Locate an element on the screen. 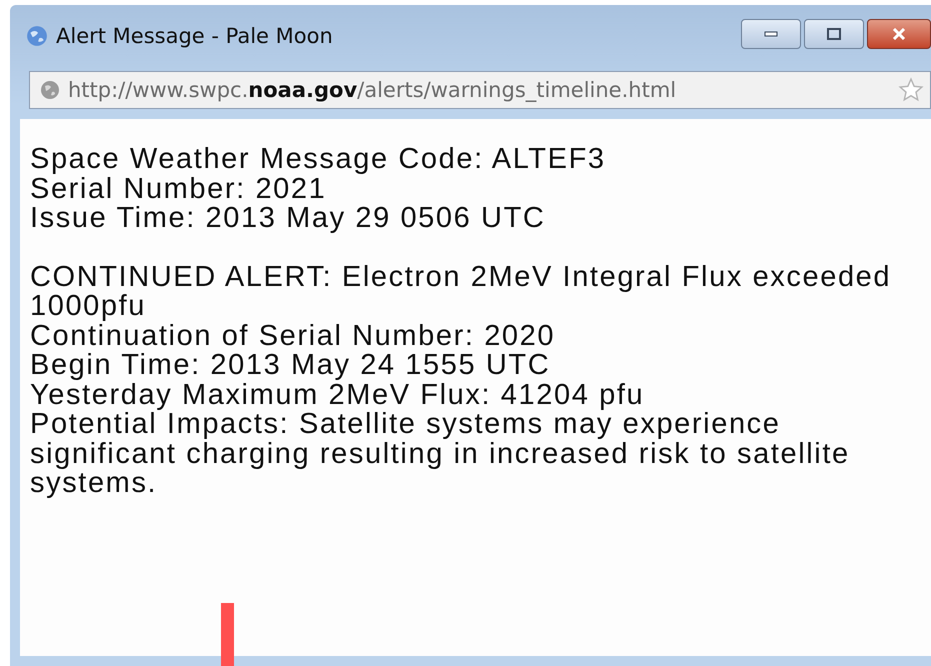 The width and height of the screenshot is (931, 666). message-line: Continuation of Serial Number: 2020 is located at coordinates (293, 336).